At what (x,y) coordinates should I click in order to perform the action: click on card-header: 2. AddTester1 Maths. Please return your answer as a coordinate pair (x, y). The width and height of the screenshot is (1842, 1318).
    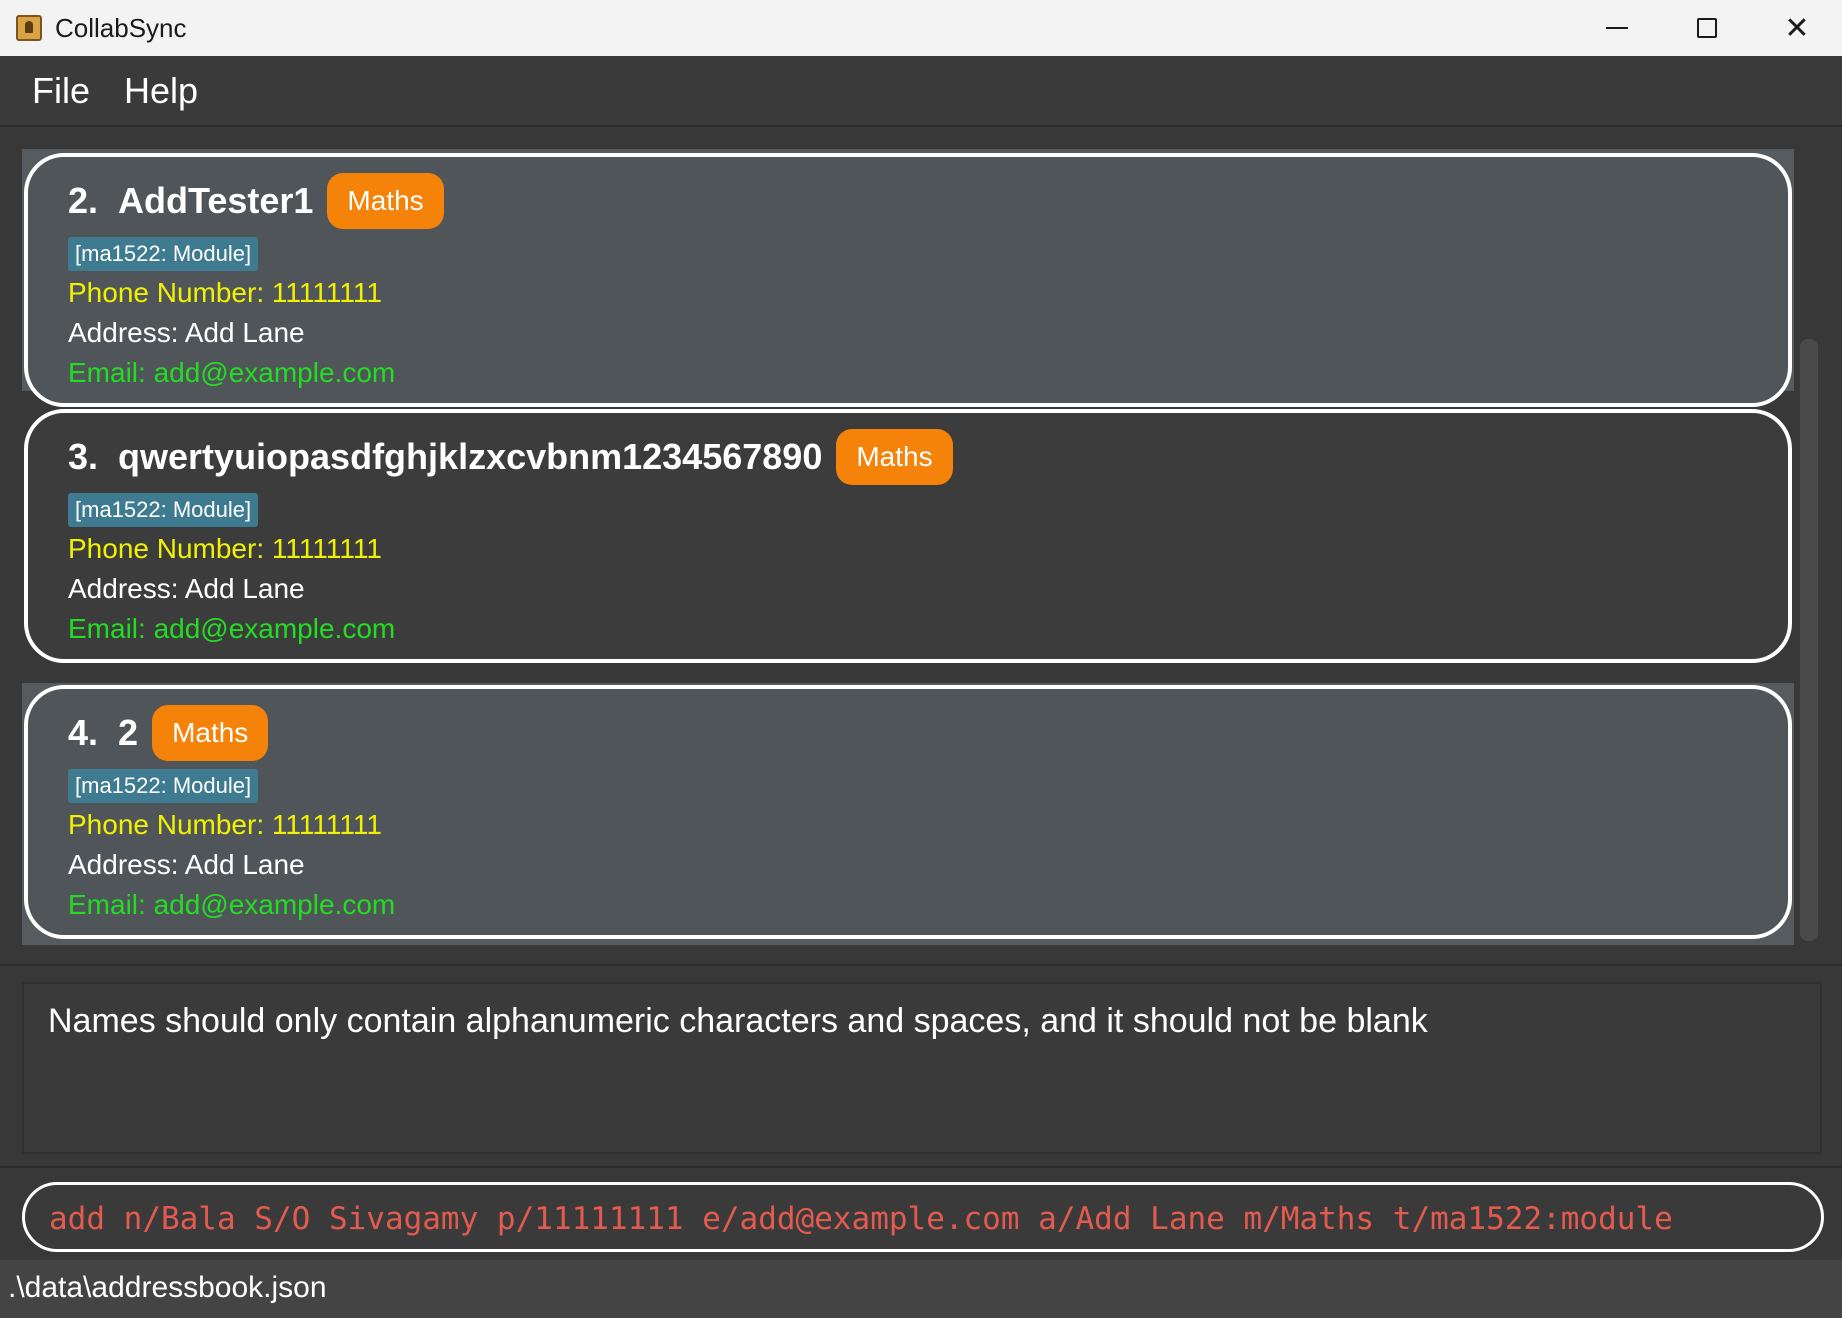
    Looking at the image, I should click on (256, 201).